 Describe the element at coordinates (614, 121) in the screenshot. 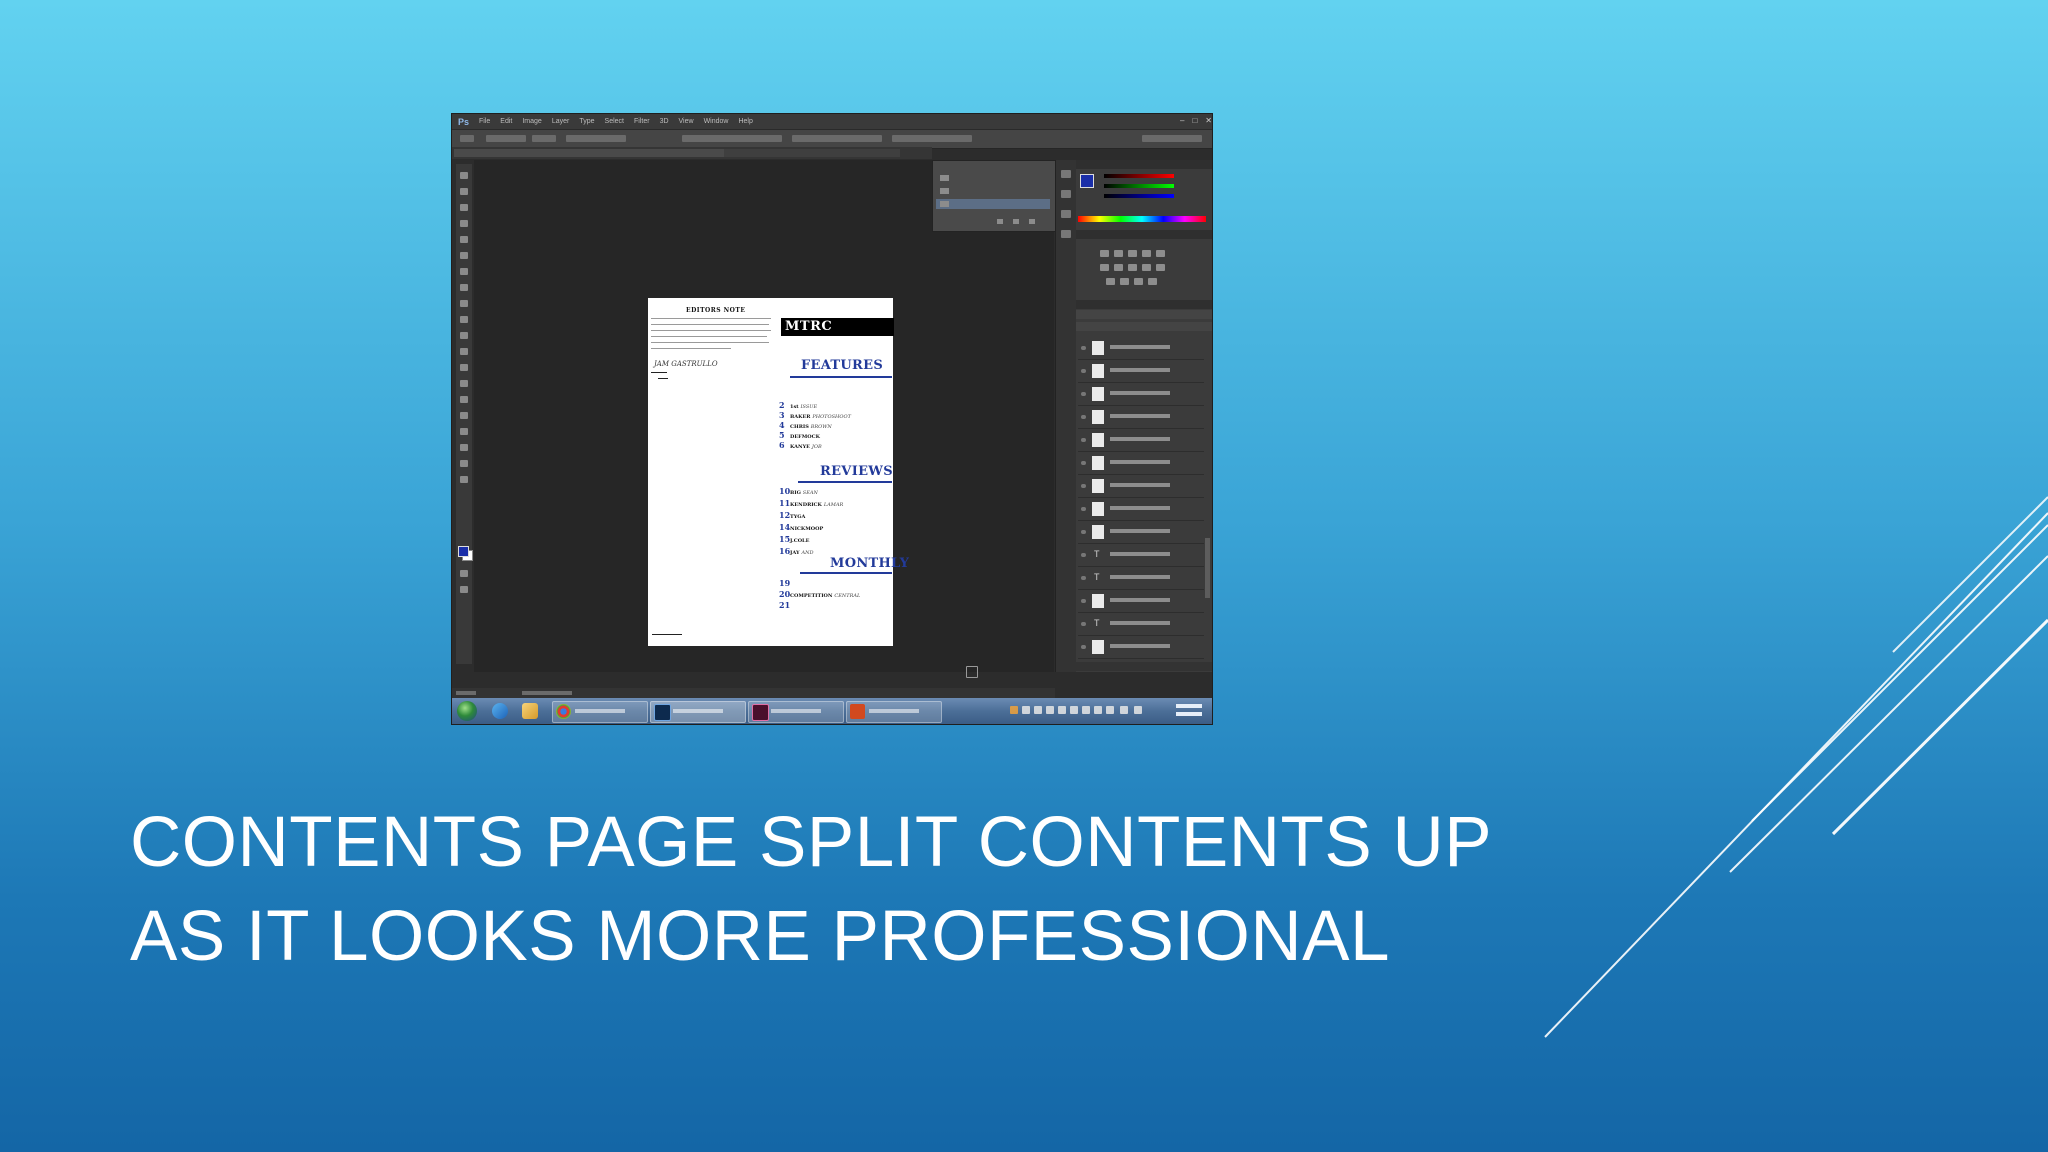

I see `menu-item-select: Select` at that location.